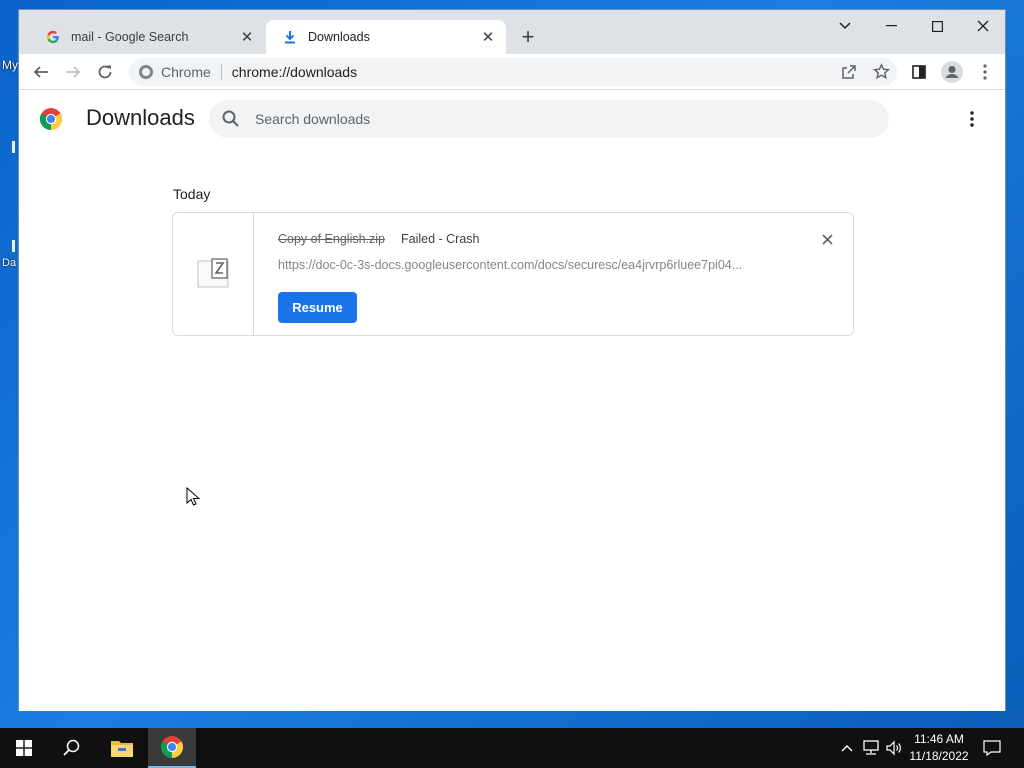  Describe the element at coordinates (130, 37) in the screenshot. I see `tab-title: mail - Google Search` at that location.